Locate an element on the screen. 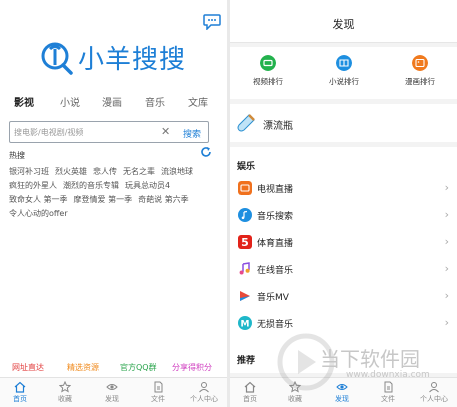 This screenshot has height=407, width=457. hot-item: 玩具总动员4 is located at coordinates (147, 185).